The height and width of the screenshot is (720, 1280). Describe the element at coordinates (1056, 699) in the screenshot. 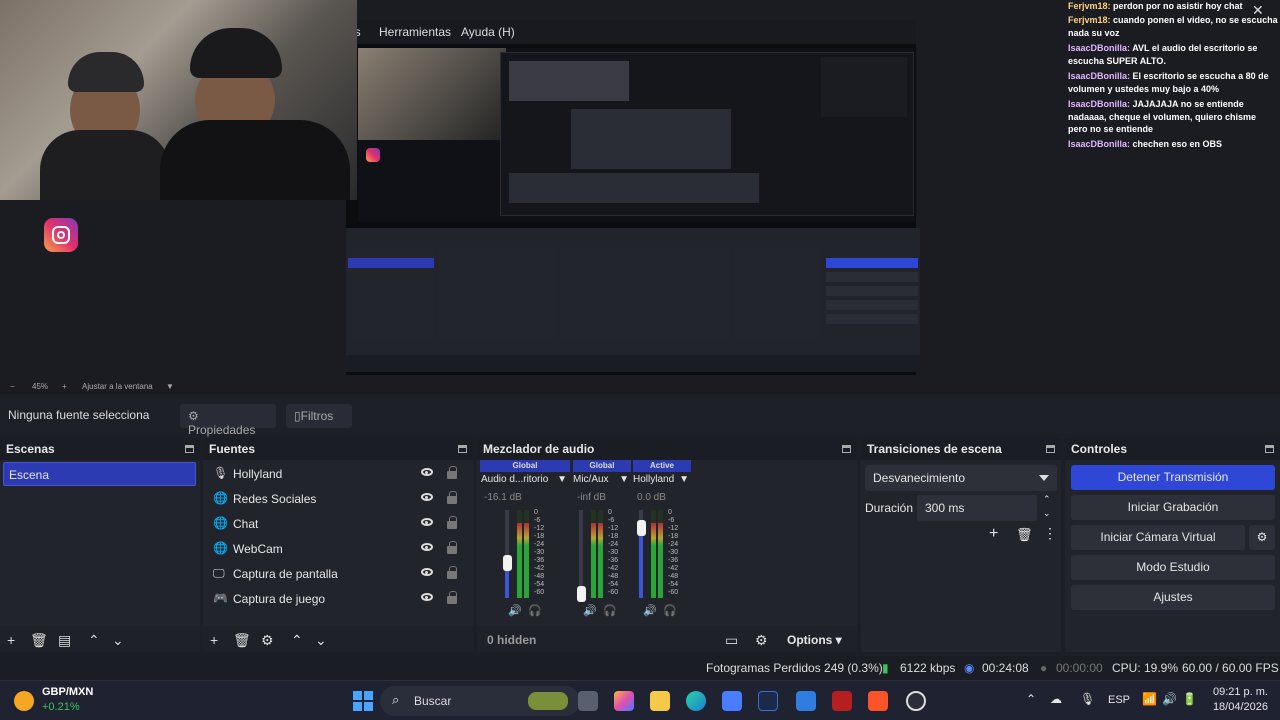

I see `cloud-icon: ☁` at that location.